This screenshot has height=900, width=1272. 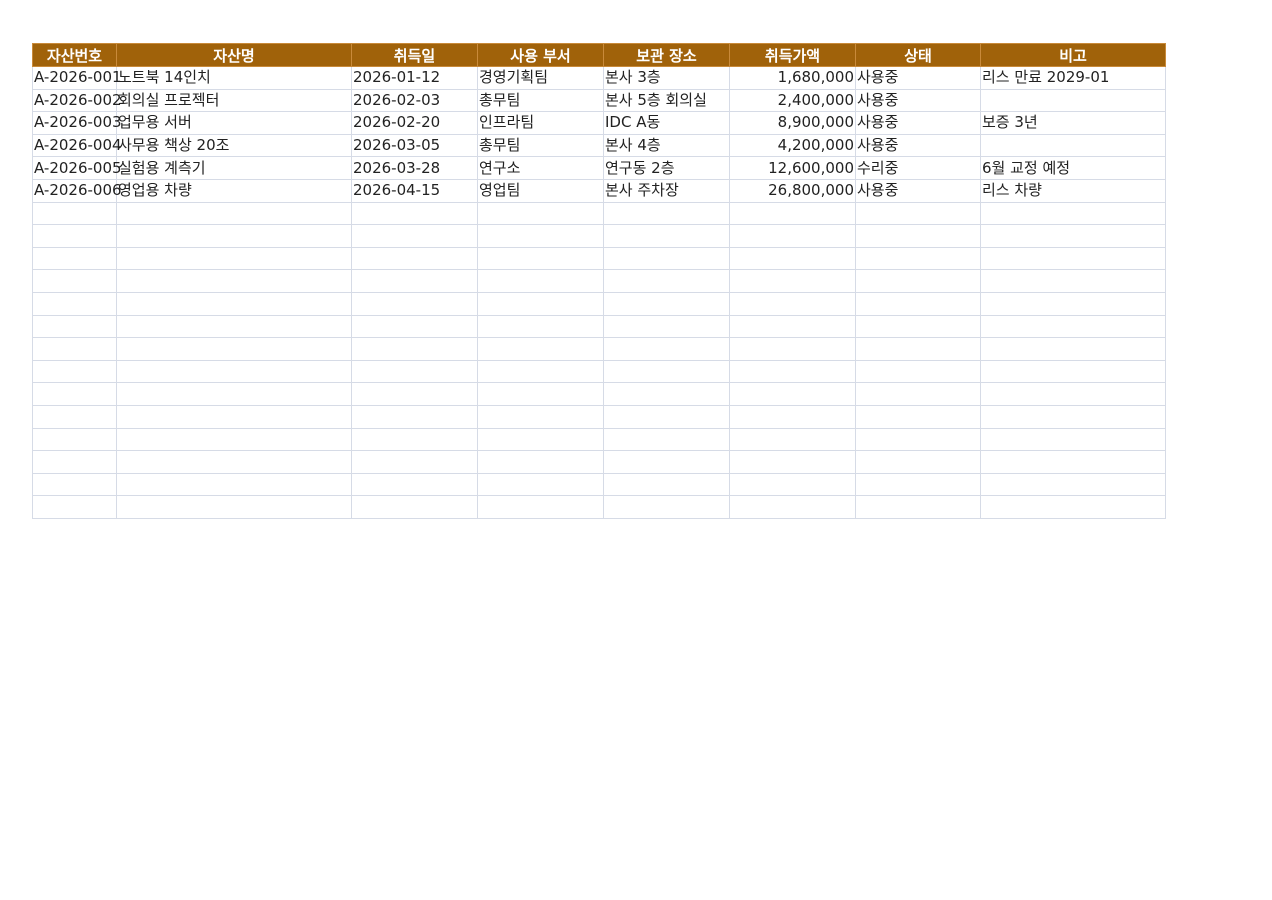 What do you see at coordinates (540, 168) in the screenshot?
I see `cell-department: 연구소` at bounding box center [540, 168].